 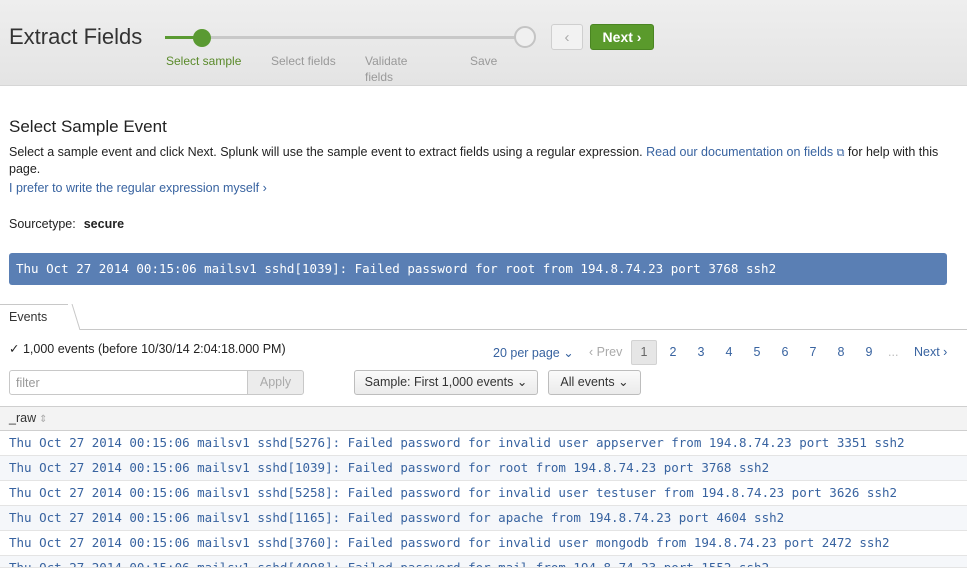 What do you see at coordinates (757, 352) in the screenshot?
I see `page-5: 5` at bounding box center [757, 352].